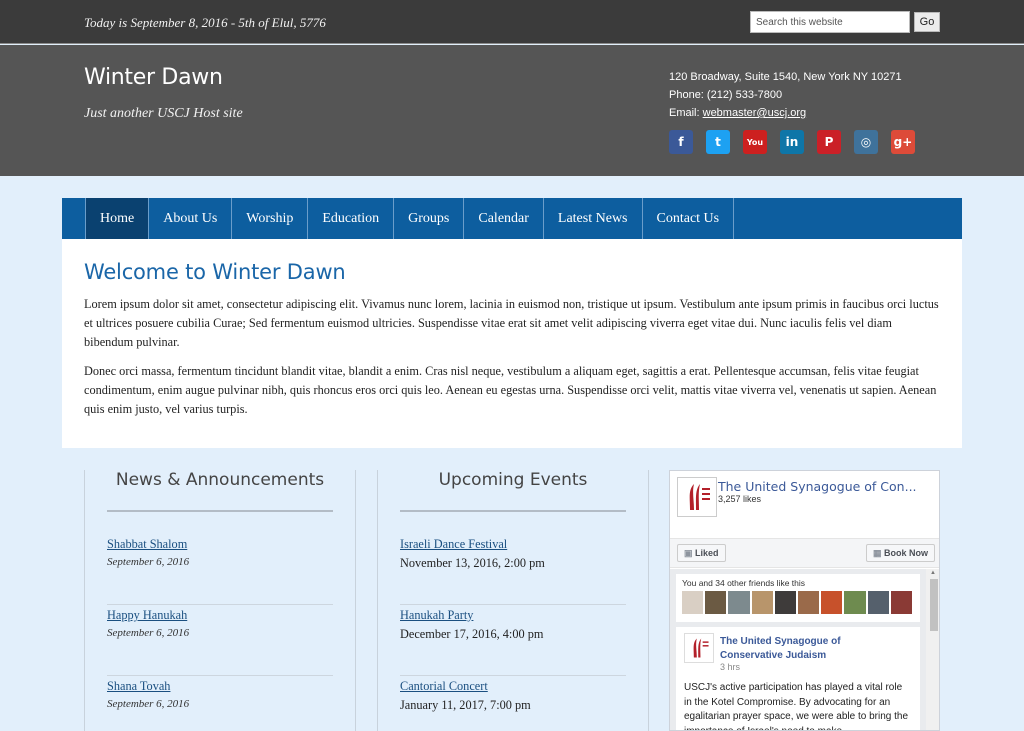  Describe the element at coordinates (830, 22) in the screenshot. I see `search-input` at that location.